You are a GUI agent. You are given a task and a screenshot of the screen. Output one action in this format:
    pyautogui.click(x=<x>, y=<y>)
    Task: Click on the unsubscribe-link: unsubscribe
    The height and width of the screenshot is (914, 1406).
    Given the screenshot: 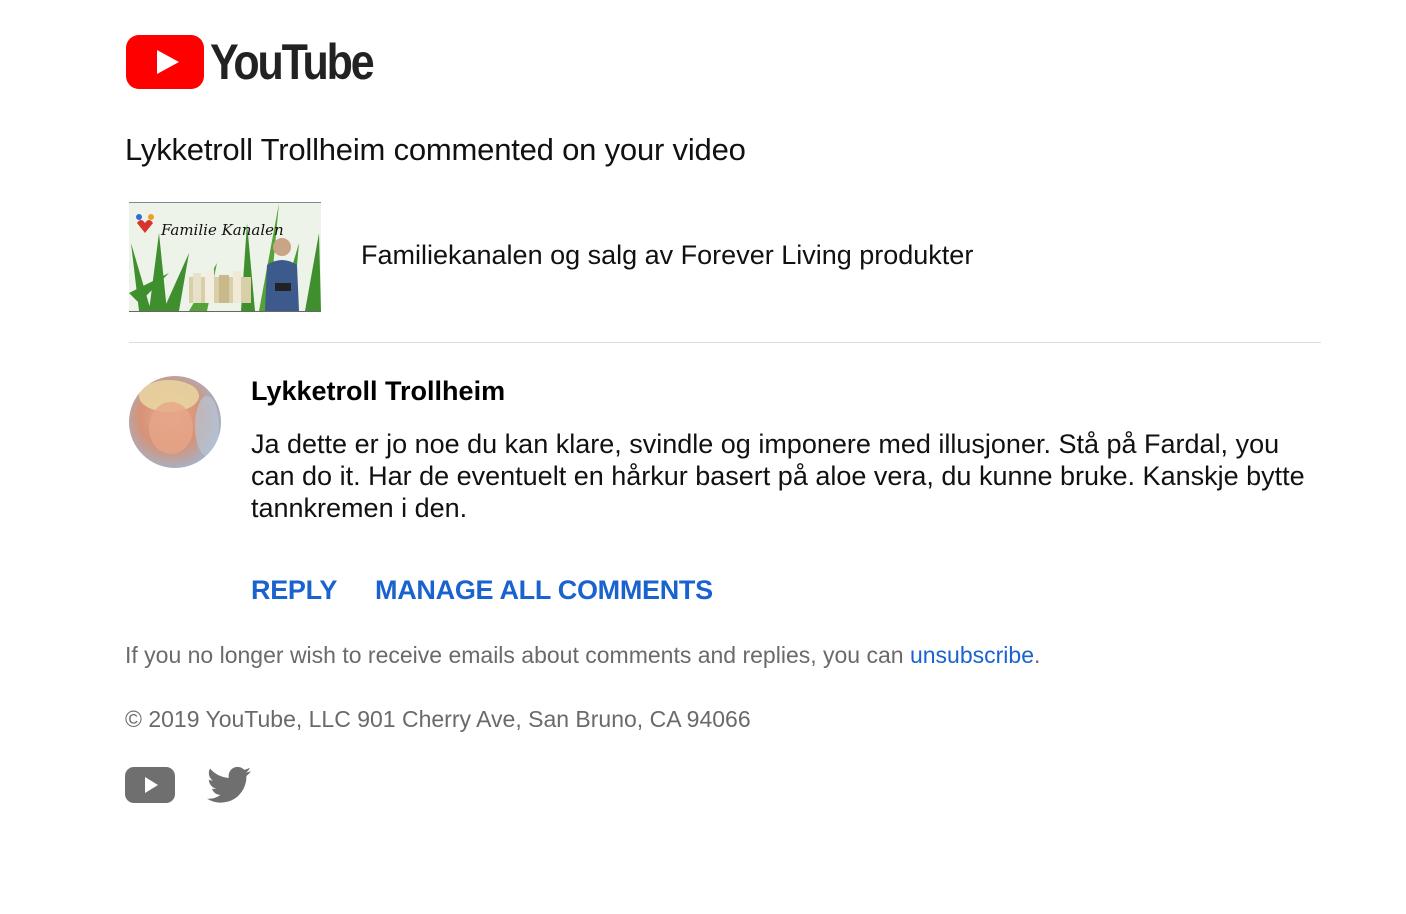 What is the action you would take?
    pyautogui.click(x=972, y=655)
    